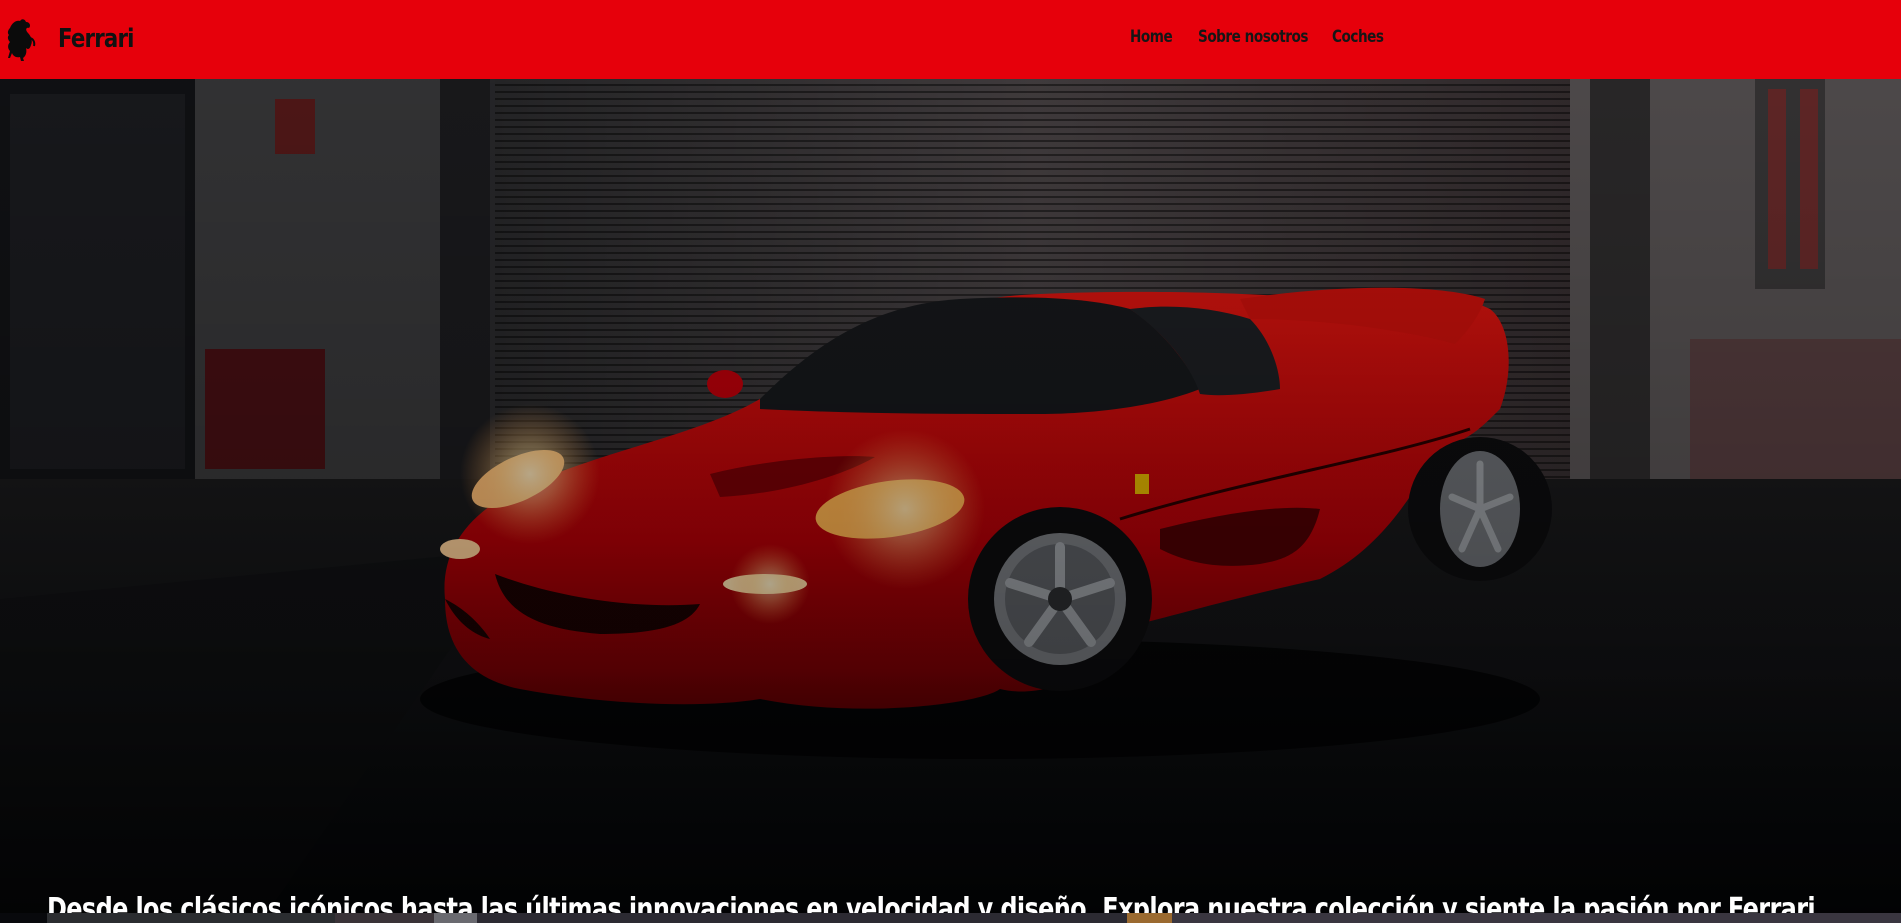  Describe the element at coordinates (950, 918) in the screenshot. I see `next-section-preview` at that location.